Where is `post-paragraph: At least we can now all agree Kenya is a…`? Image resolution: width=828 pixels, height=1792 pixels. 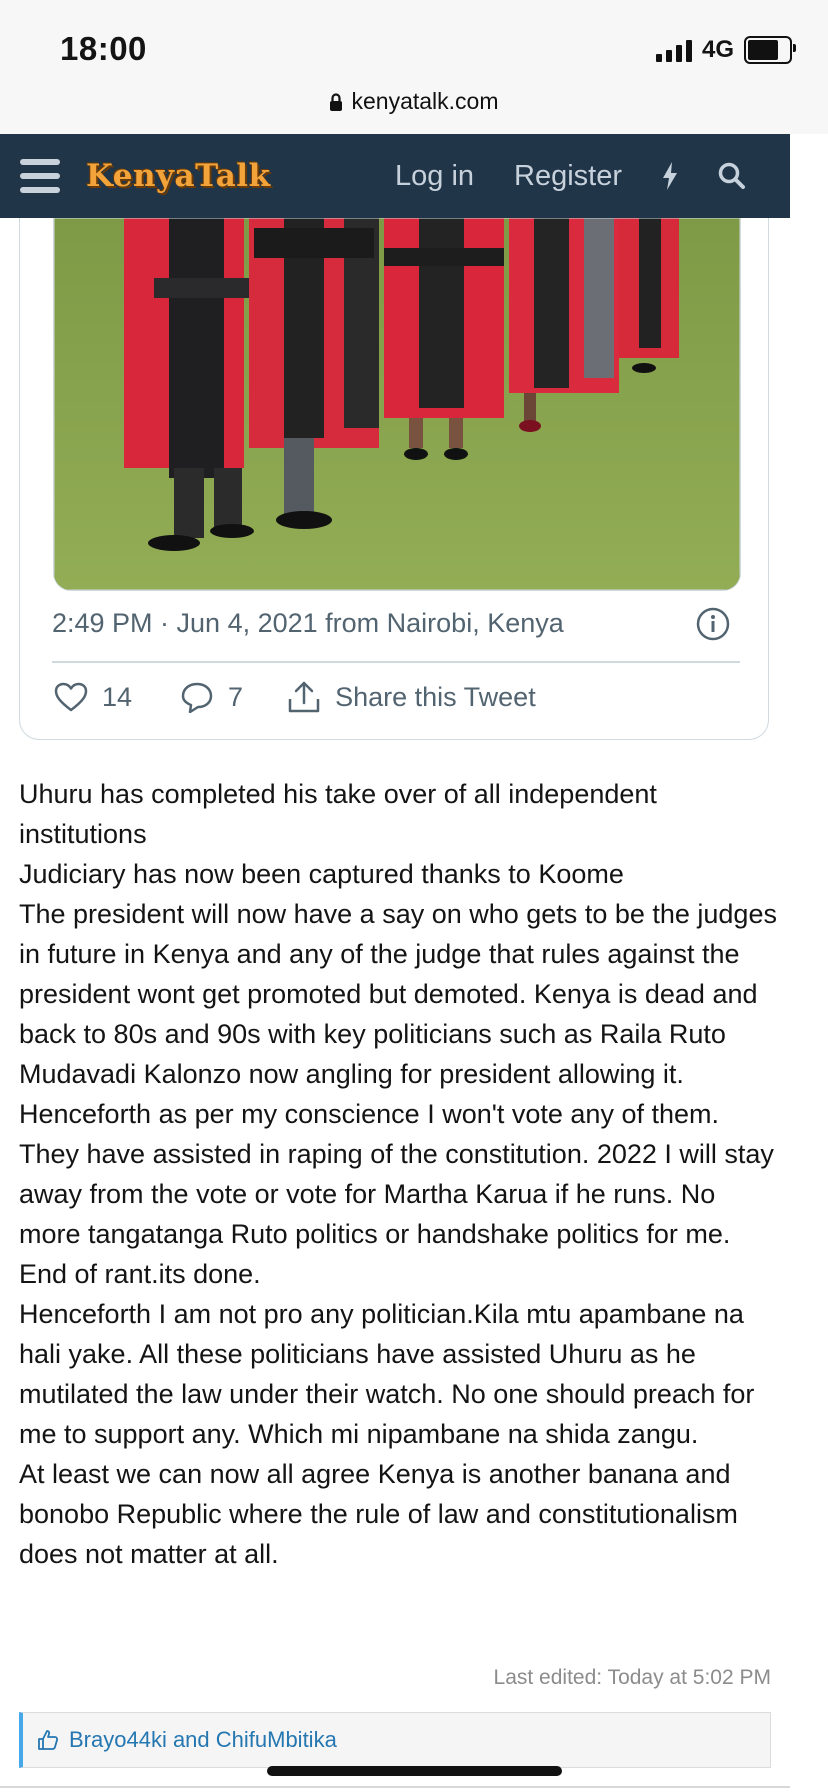 post-paragraph: At least we can now all agree Kenya is a… is located at coordinates (378, 1514).